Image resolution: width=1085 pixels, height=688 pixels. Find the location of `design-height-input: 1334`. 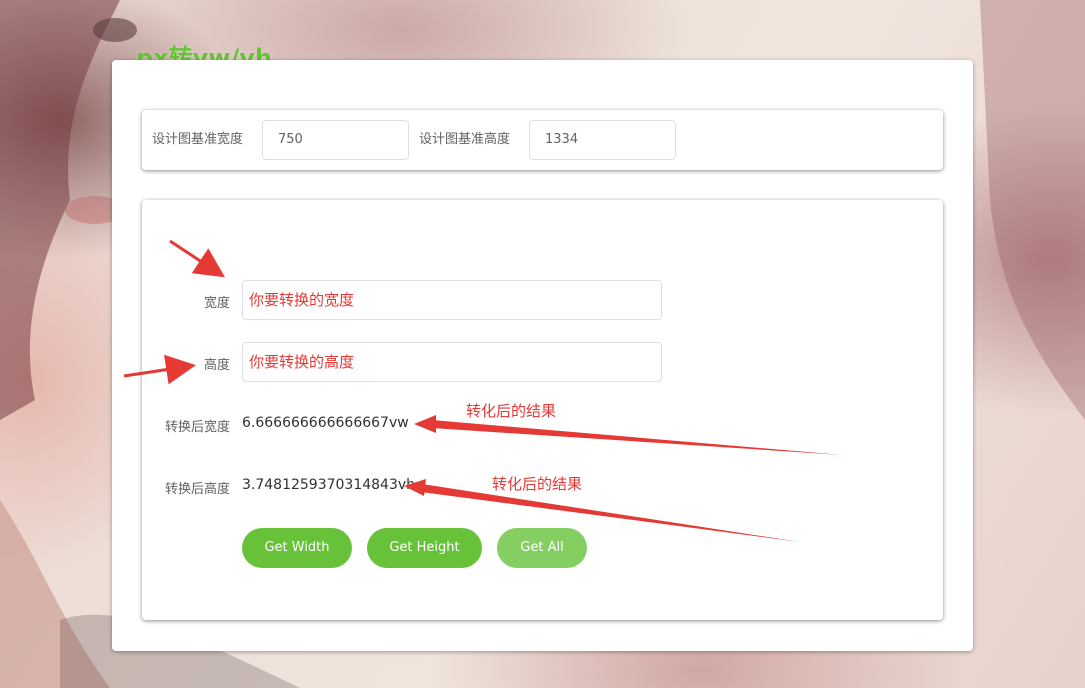

design-height-input: 1334 is located at coordinates (602, 140).